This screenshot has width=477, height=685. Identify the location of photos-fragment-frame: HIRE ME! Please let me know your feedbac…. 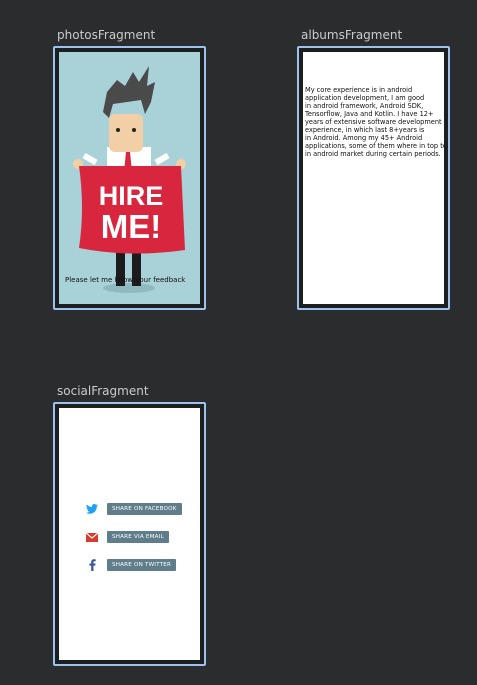
(129, 178).